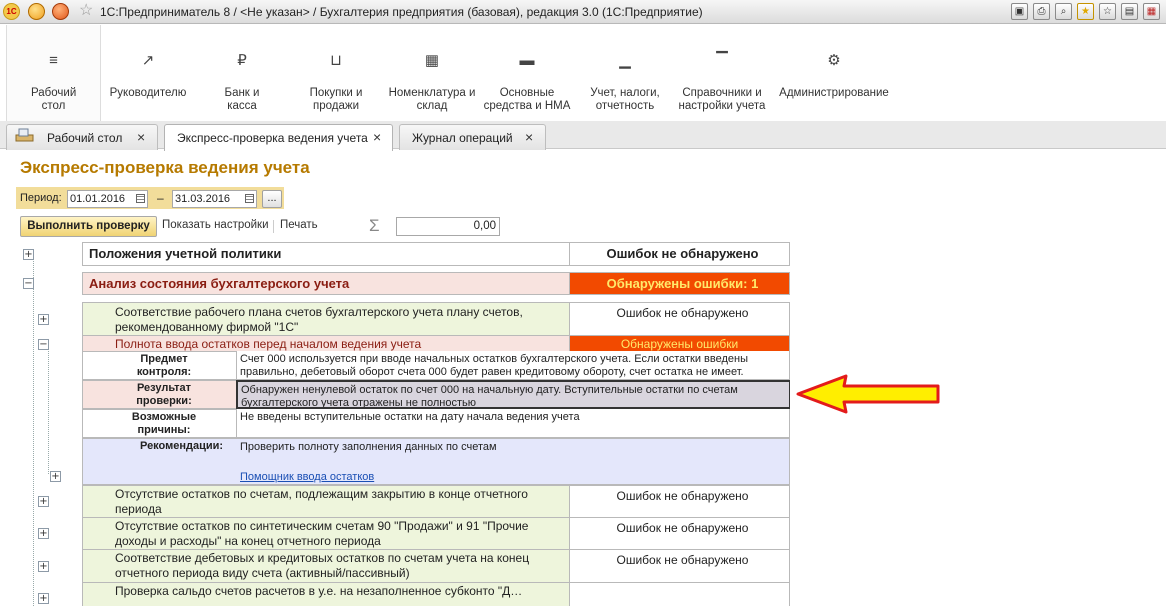 The width and height of the screenshot is (1166, 606). Describe the element at coordinates (336, 73) in the screenshot. I see `section-purchases-sales: ⊔ Покупки и продажи` at that location.